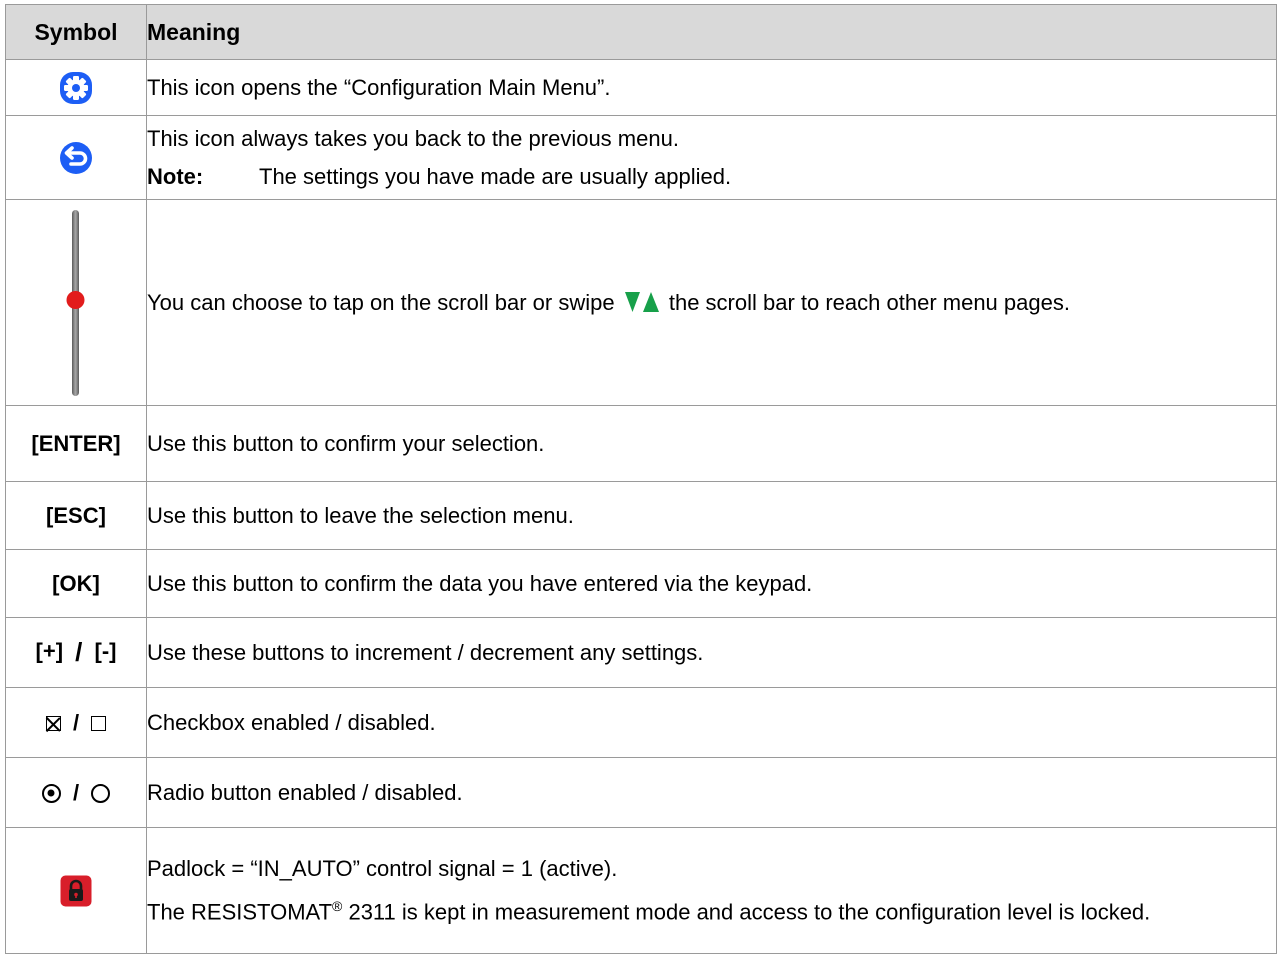 The width and height of the screenshot is (1279, 959). What do you see at coordinates (711, 32) in the screenshot?
I see `header-meaning: Meaning` at bounding box center [711, 32].